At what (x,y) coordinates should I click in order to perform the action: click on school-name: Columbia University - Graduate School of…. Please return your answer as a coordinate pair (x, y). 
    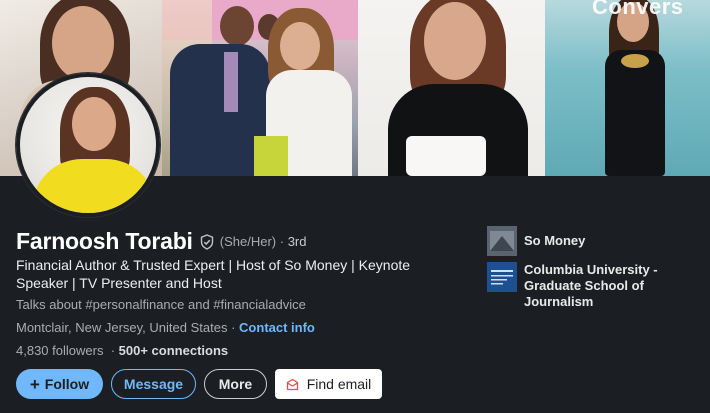
    Looking at the image, I should click on (591, 285).